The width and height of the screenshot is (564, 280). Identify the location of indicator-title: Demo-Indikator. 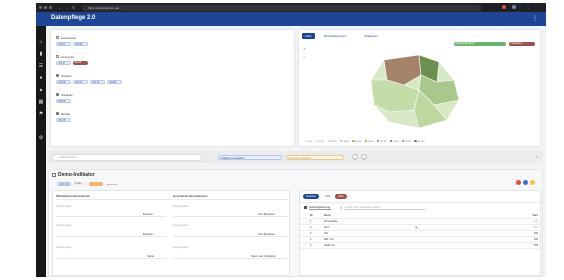
(76, 175).